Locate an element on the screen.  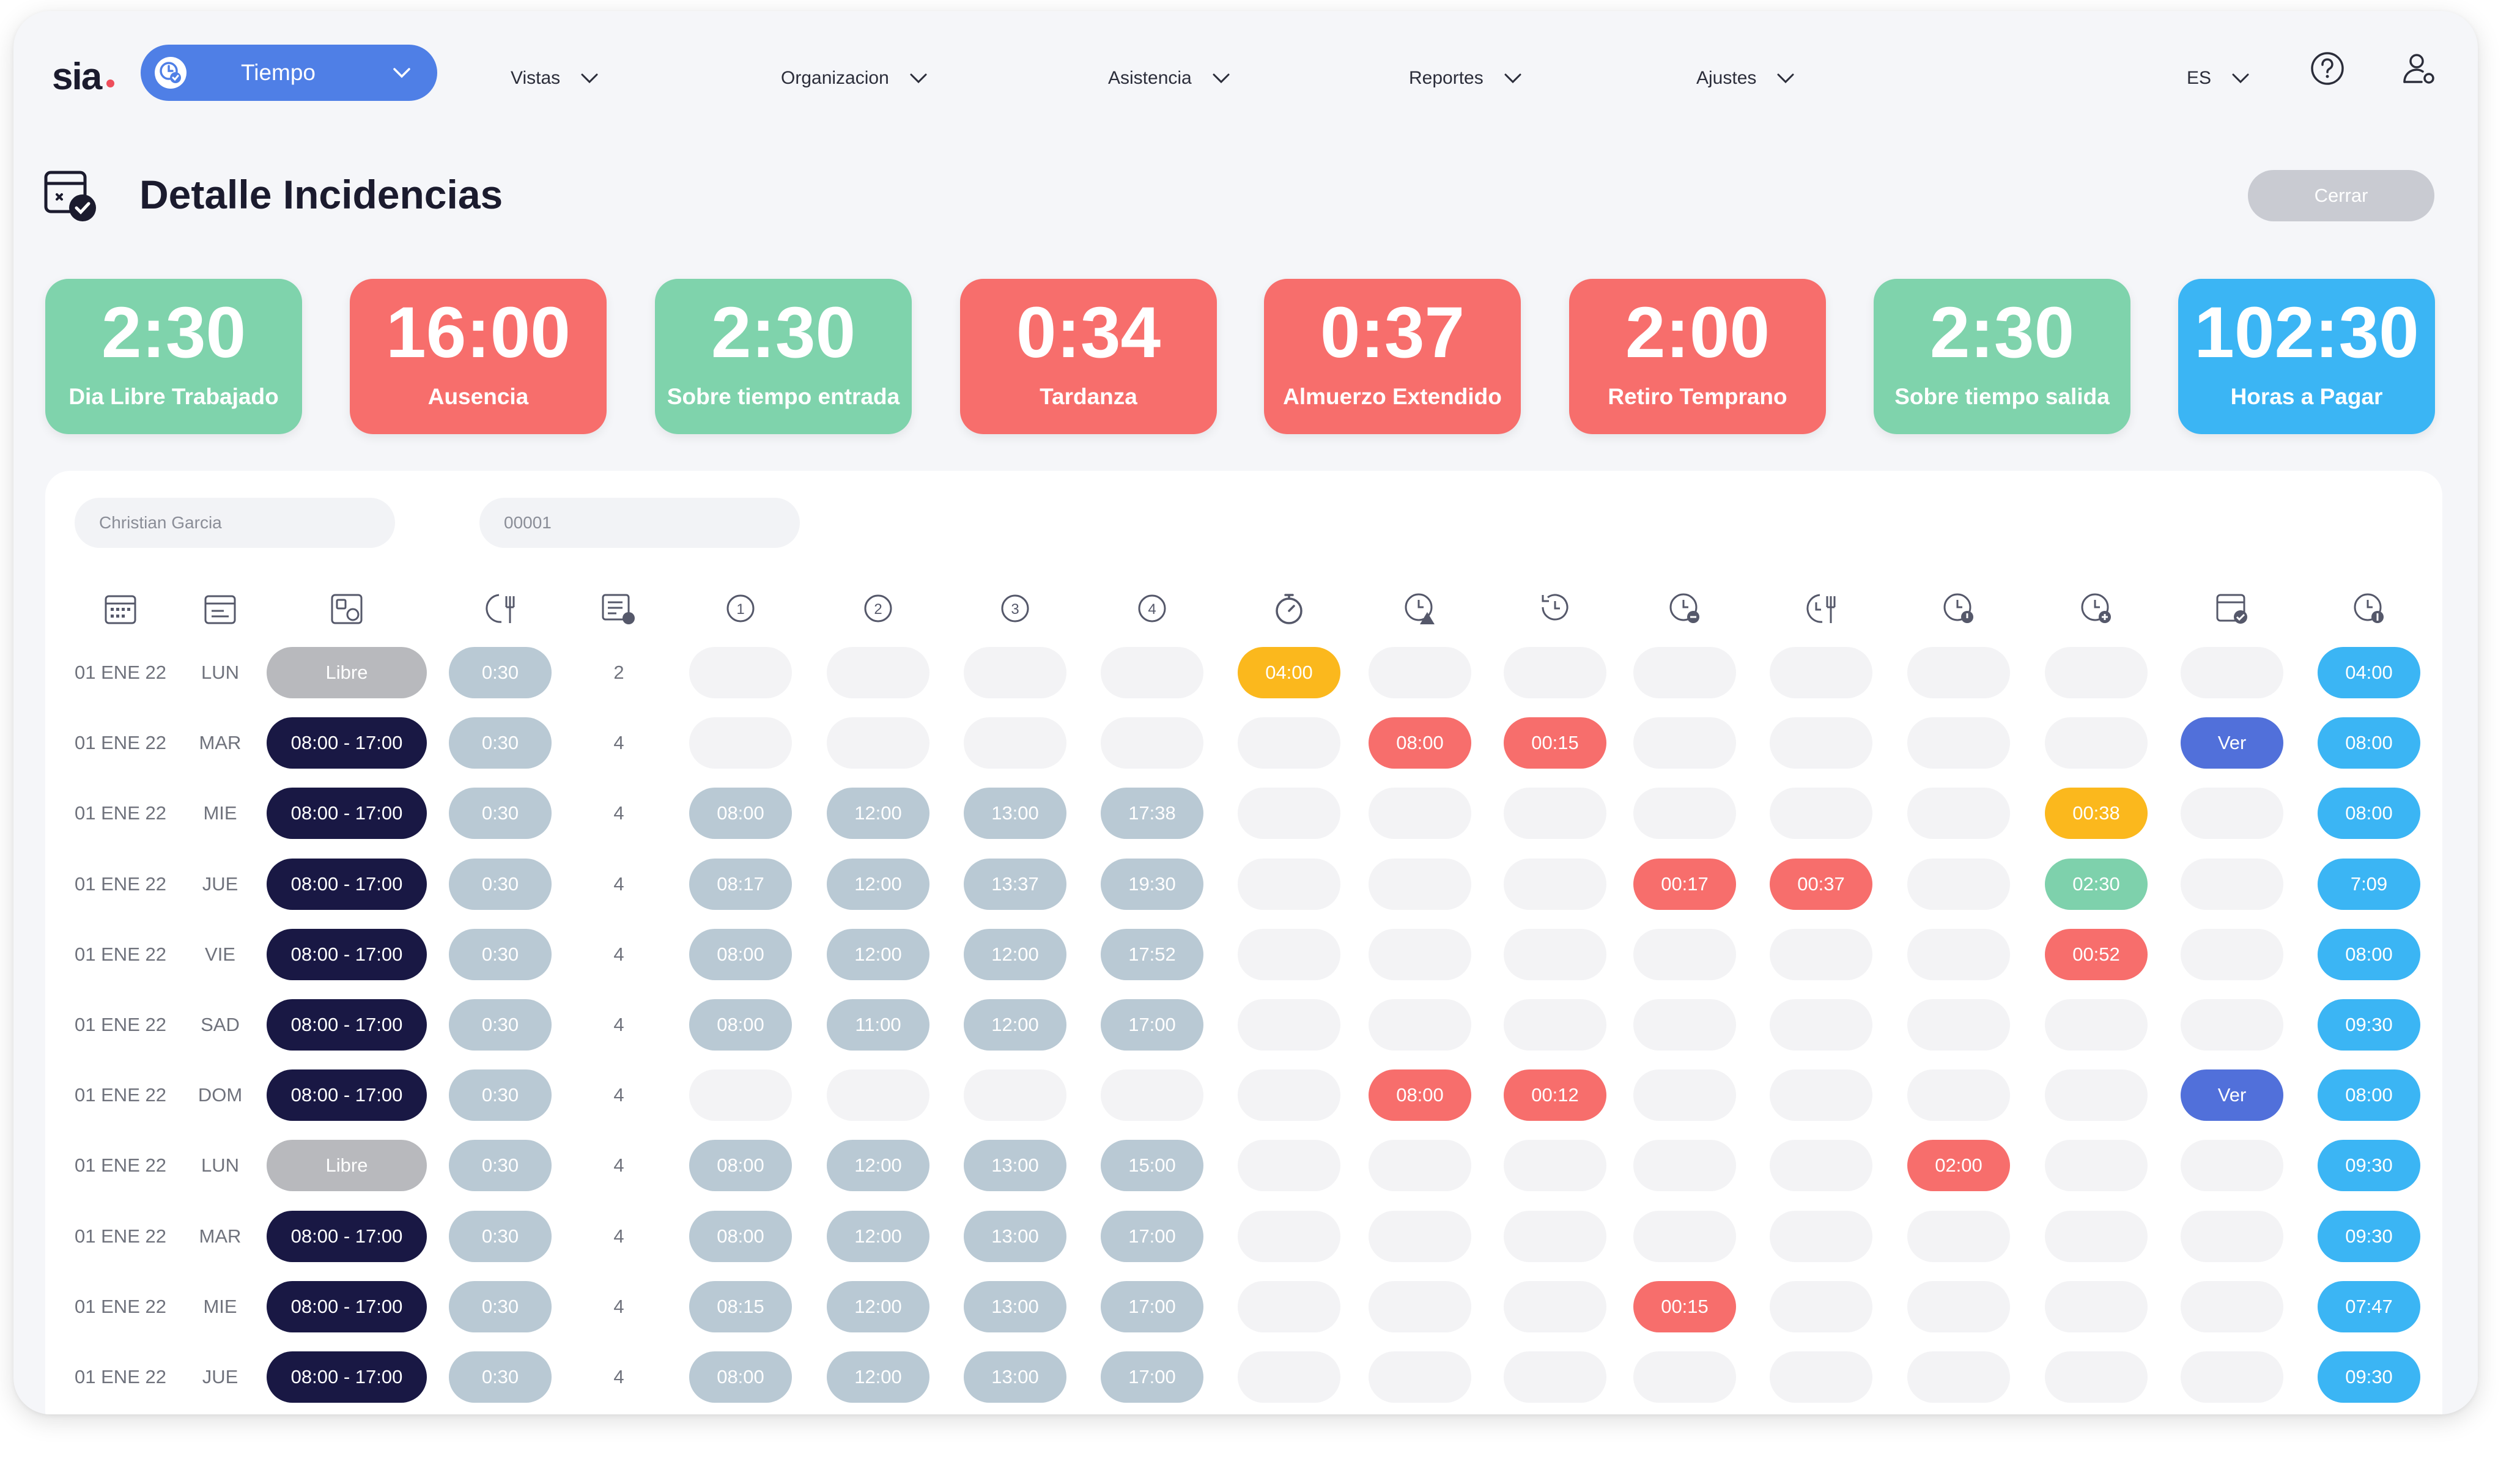
incidence-pill: 02:00 is located at coordinates (1958, 1166).